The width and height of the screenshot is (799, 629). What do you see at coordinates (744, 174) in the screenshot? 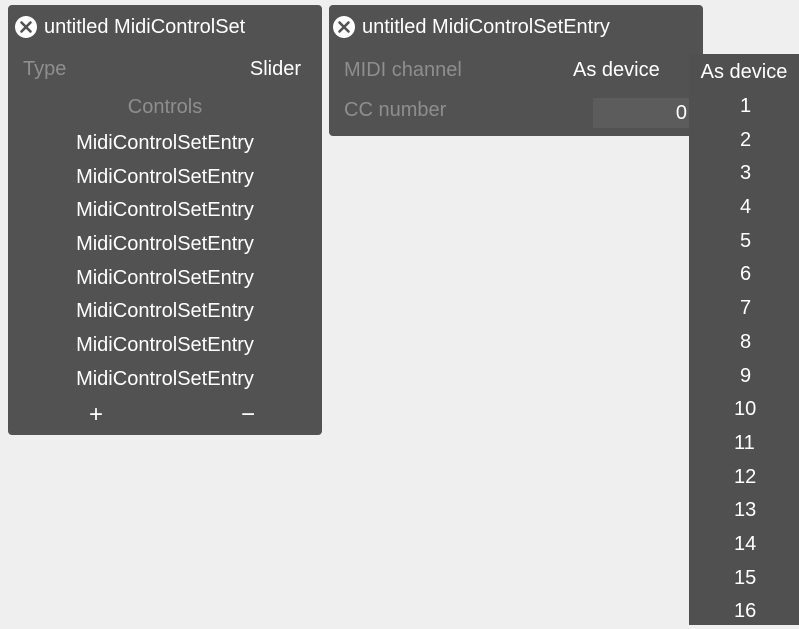
I see `dropdown-option: 3` at bounding box center [744, 174].